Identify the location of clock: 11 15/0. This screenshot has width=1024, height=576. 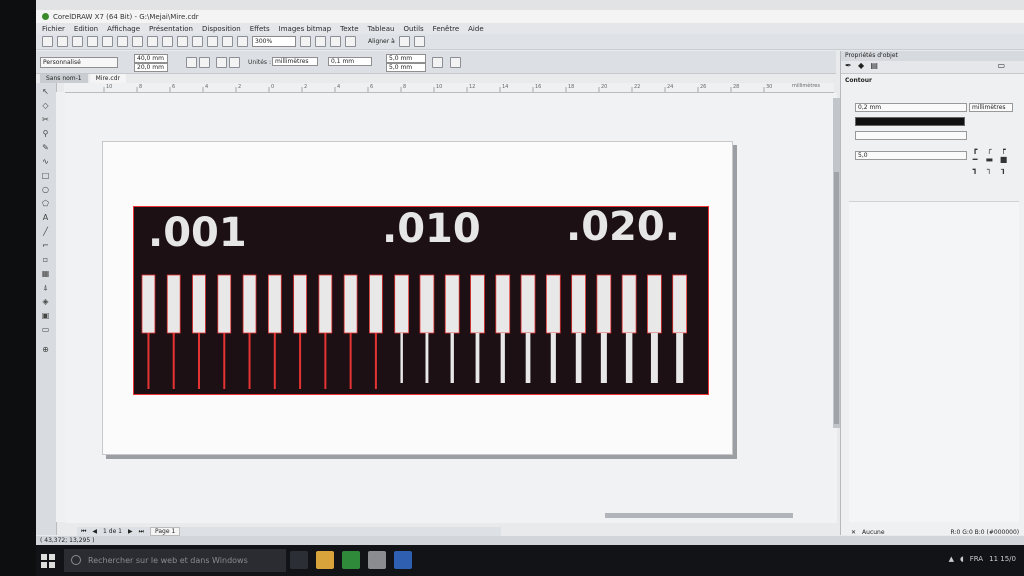
(1002, 559).